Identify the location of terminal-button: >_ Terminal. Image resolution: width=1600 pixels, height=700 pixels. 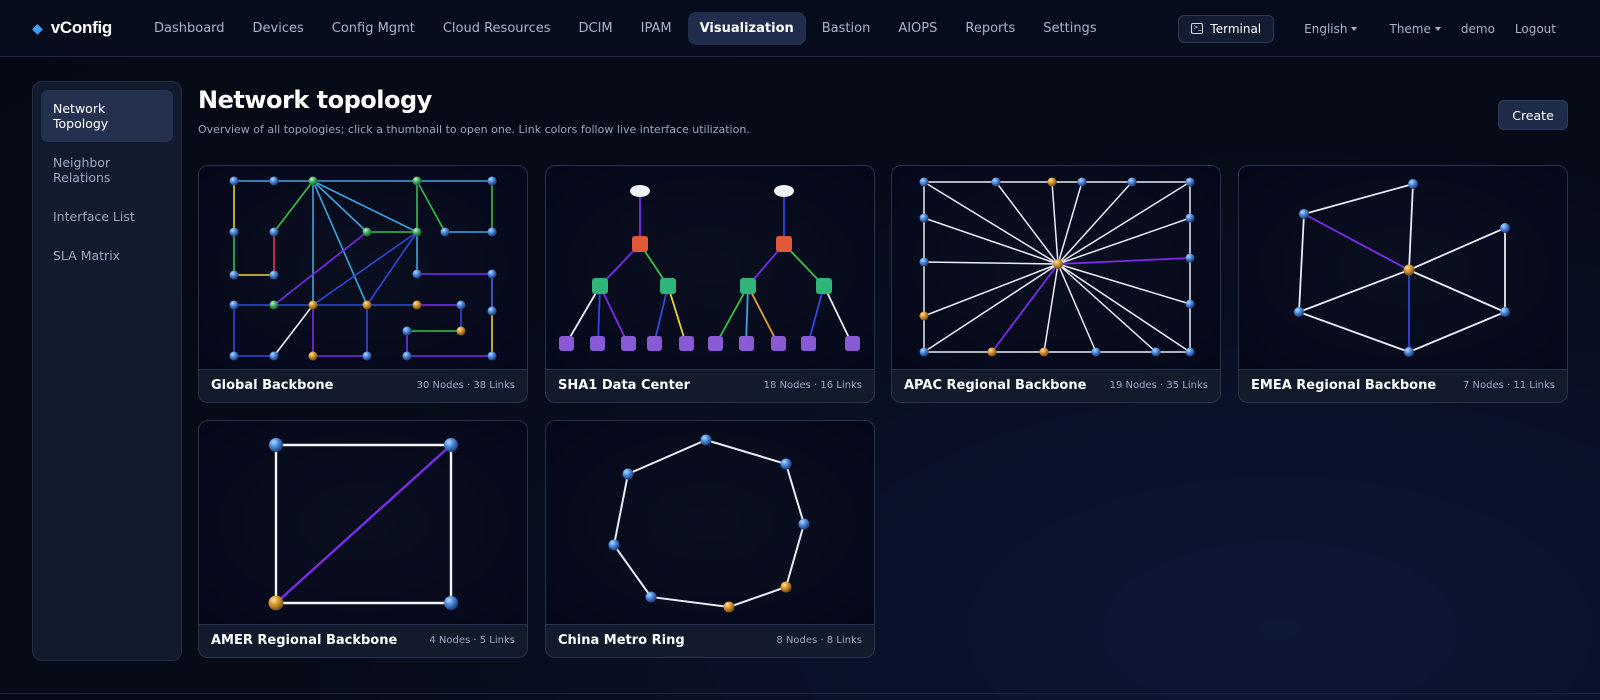
(1226, 28).